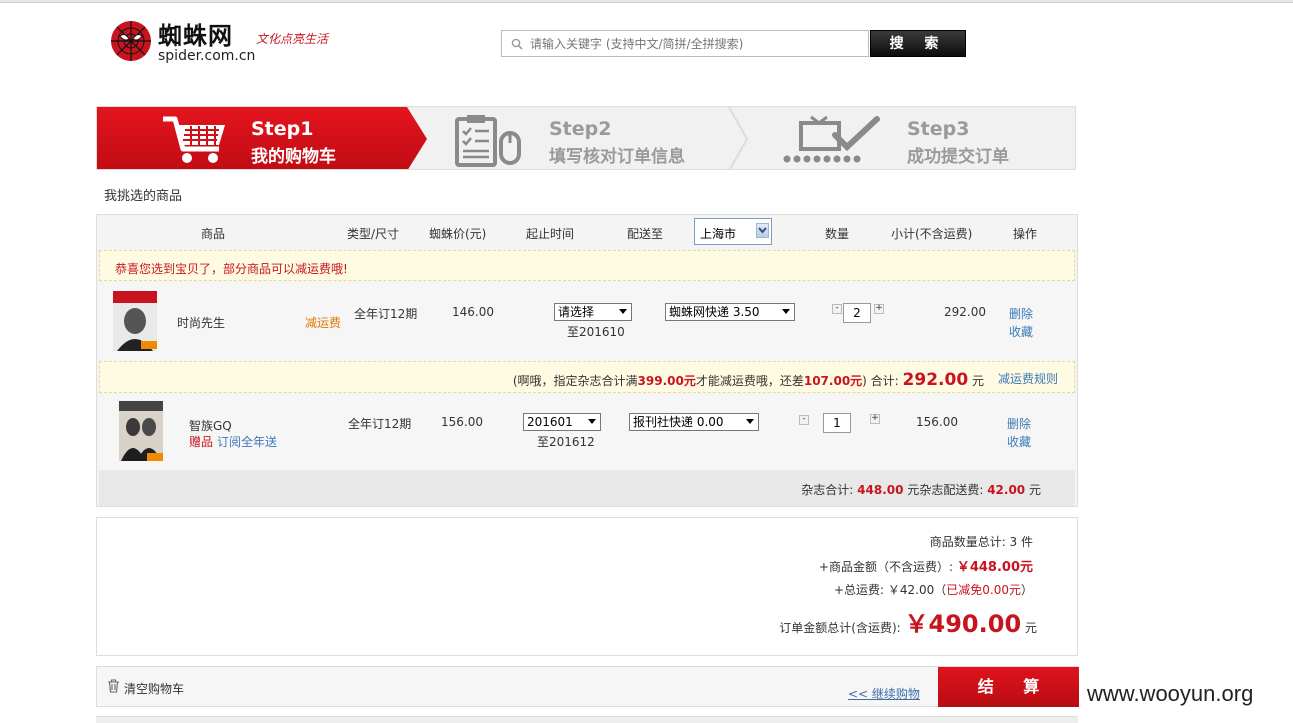 Image resolution: width=1293 pixels, height=723 pixels. Describe the element at coordinates (762, 230) in the screenshot. I see `chevron-down-icon` at that location.